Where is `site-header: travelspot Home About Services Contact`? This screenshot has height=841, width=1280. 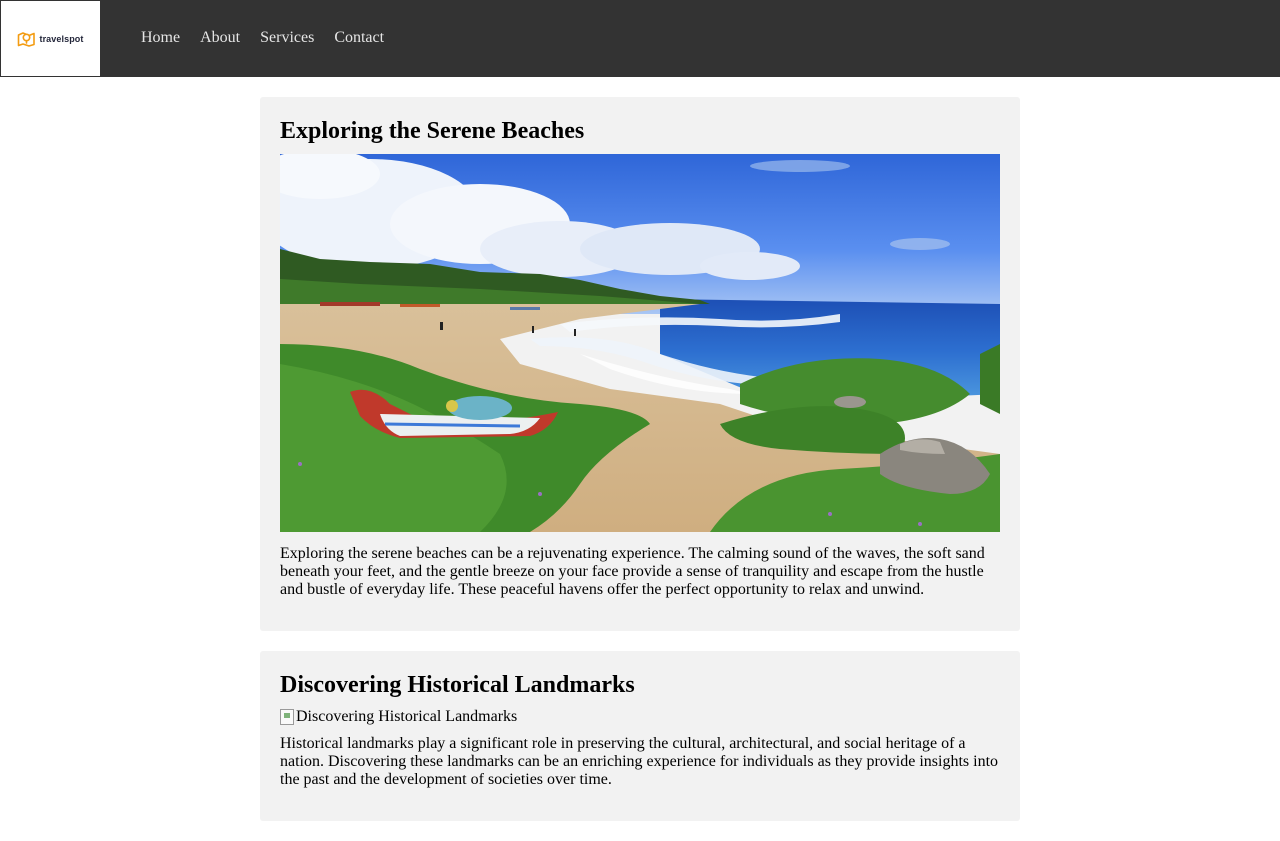 site-header: travelspot Home About Services Contact is located at coordinates (640, 38).